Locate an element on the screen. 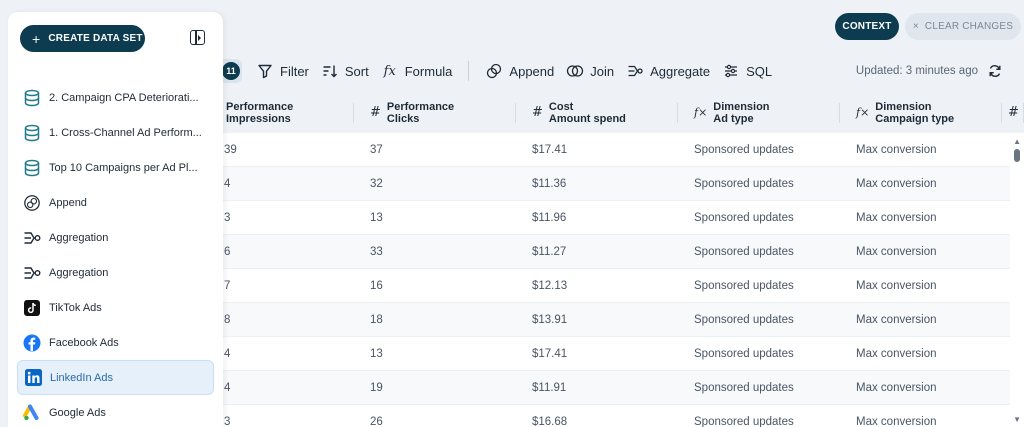 The width and height of the screenshot is (1024, 427). column-name-label: Amount spend is located at coordinates (587, 119).